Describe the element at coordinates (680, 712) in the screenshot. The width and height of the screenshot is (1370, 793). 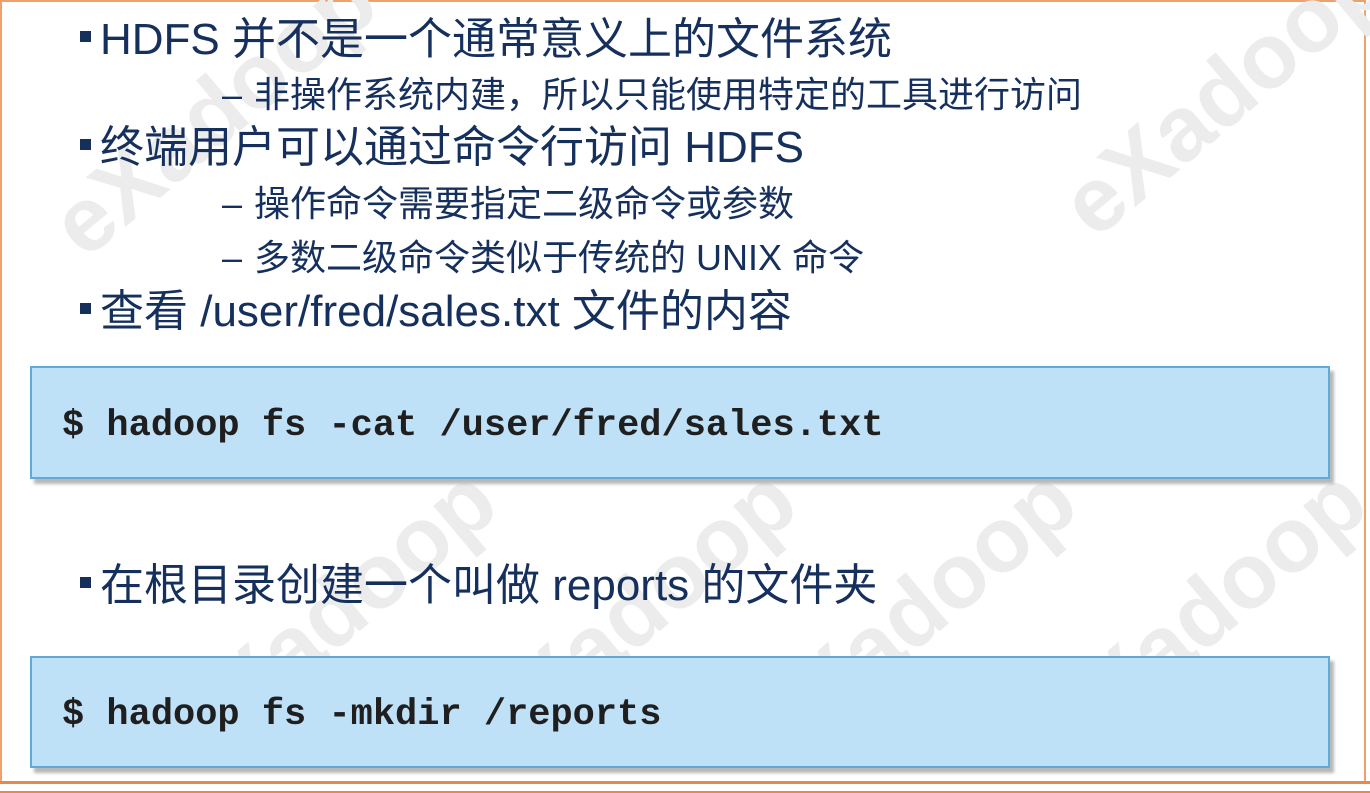
I see `code-block: $ hadoop fs -mkdir /reports` at that location.